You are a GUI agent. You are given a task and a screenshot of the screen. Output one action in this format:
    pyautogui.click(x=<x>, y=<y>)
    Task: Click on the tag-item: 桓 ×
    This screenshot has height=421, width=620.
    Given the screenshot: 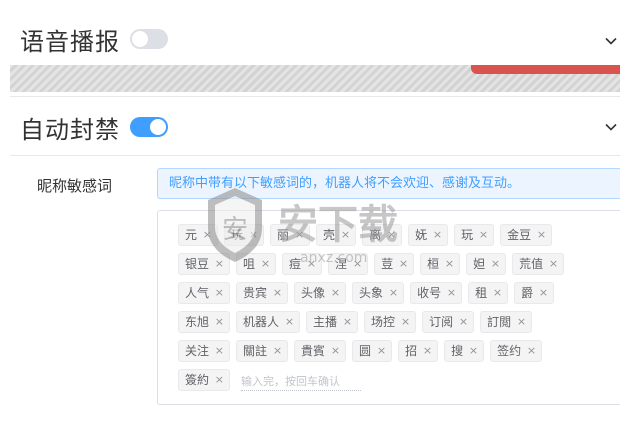 What is the action you would take?
    pyautogui.click(x=440, y=264)
    